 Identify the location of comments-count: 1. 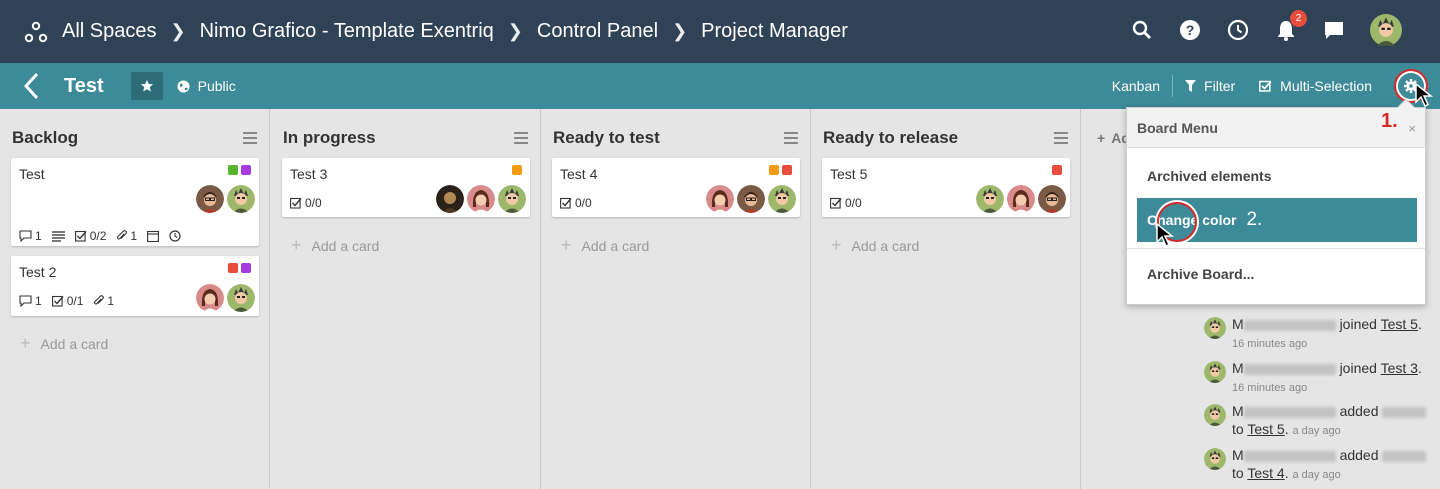
(30, 236).